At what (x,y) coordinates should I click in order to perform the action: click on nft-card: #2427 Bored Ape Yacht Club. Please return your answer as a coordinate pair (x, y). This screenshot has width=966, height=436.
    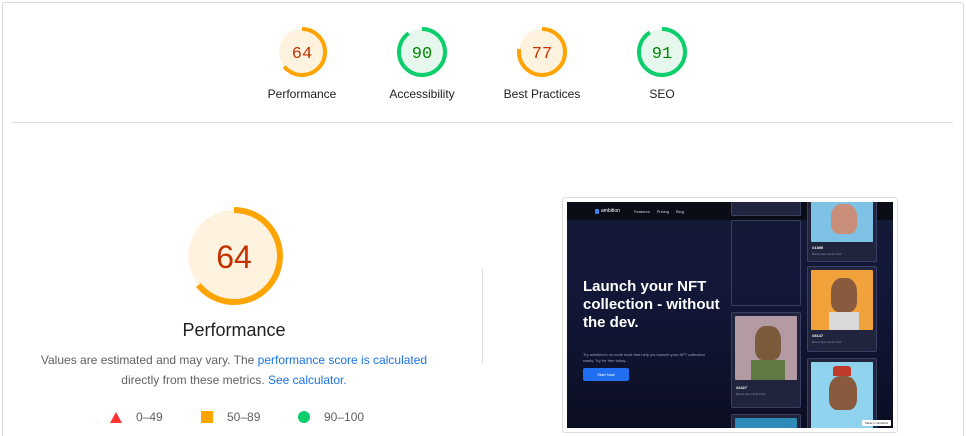
    Looking at the image, I should click on (766, 360).